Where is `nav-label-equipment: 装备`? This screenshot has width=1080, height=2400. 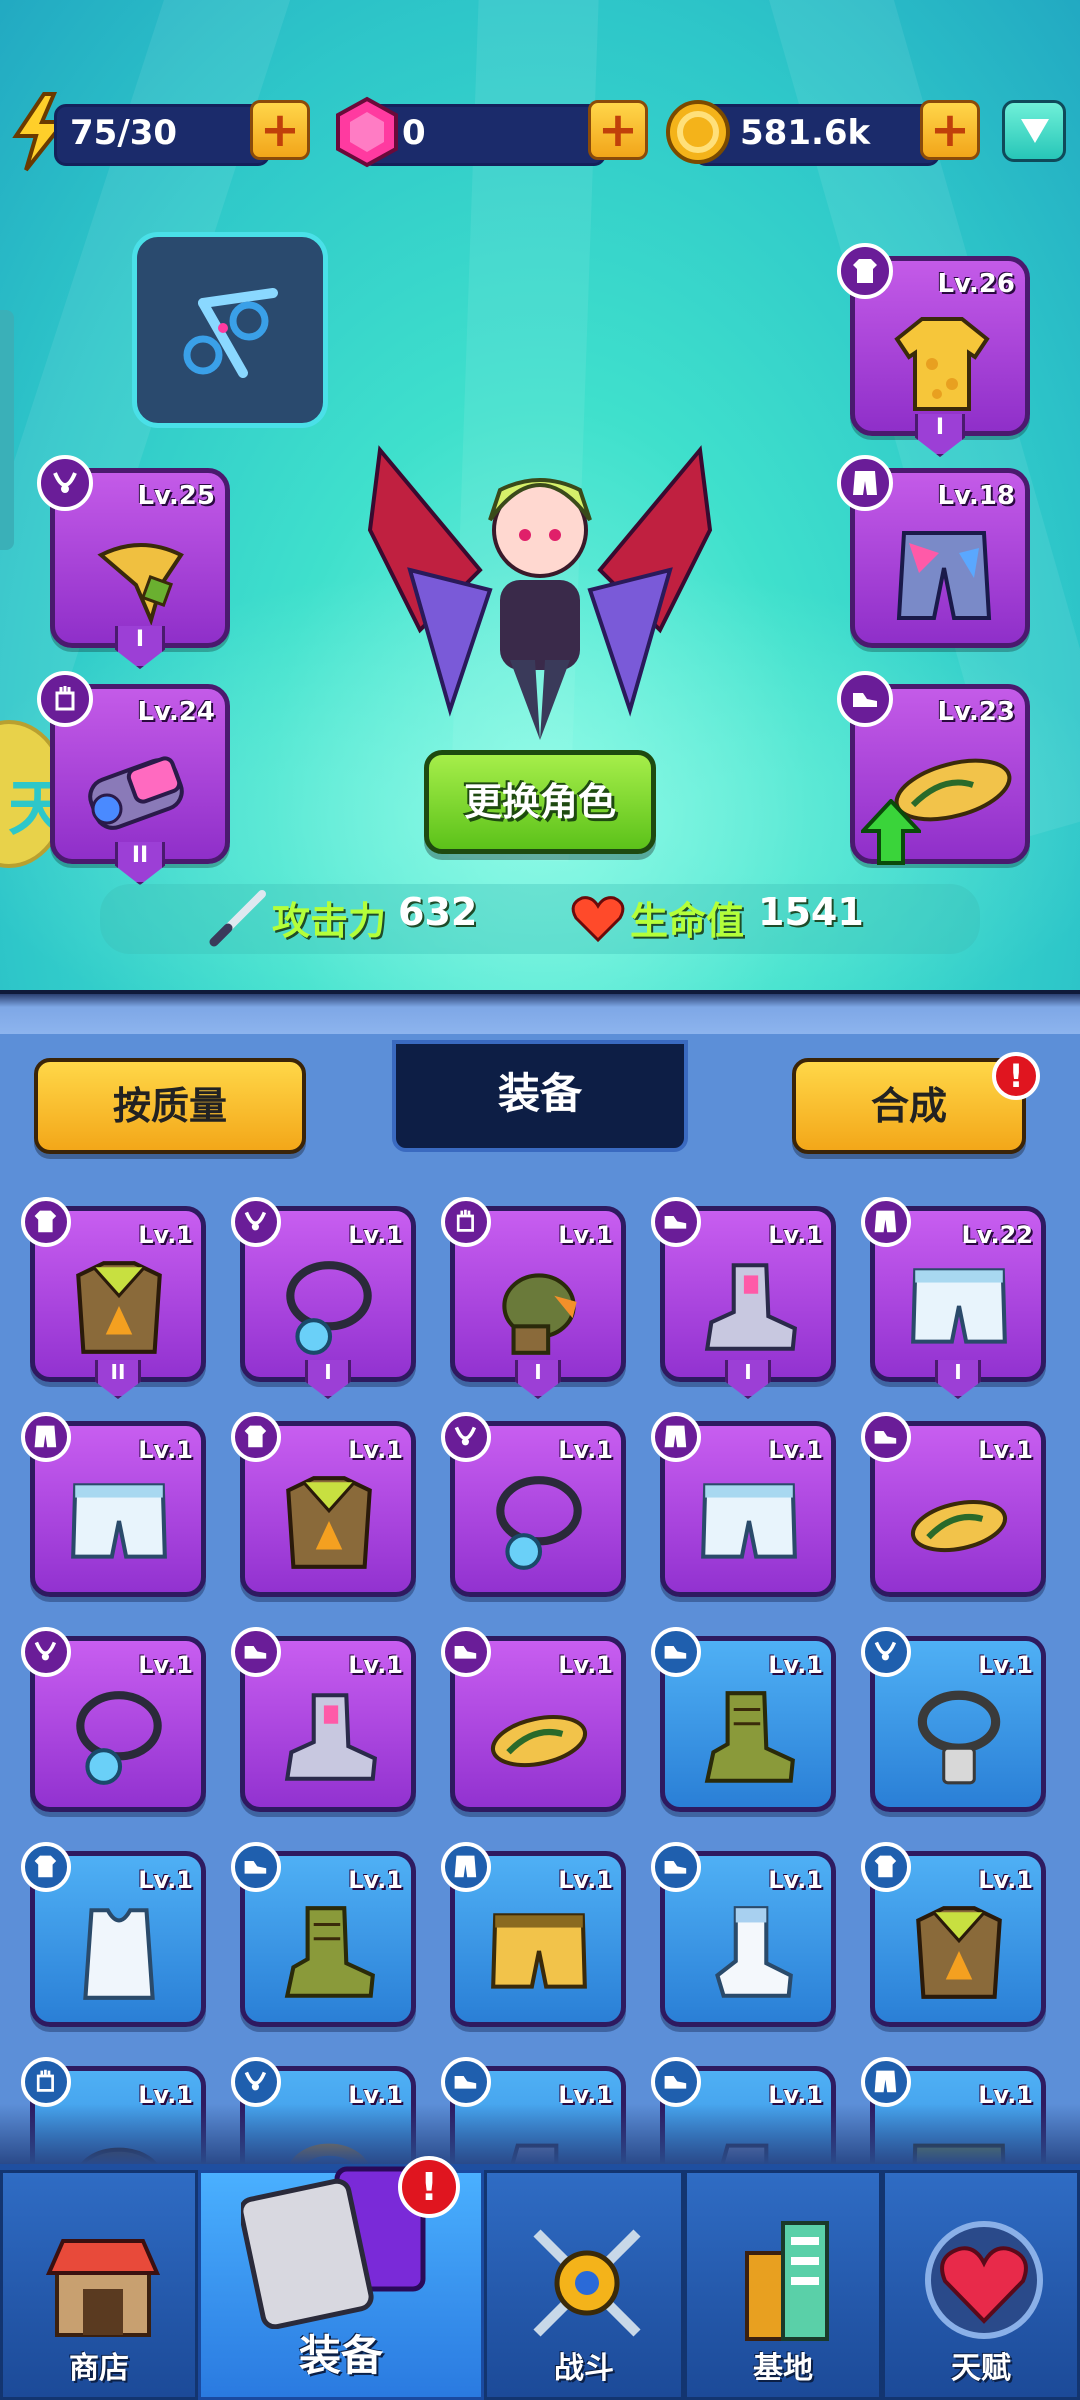
nav-label-equipment: 装备 is located at coordinates (340, 2355).